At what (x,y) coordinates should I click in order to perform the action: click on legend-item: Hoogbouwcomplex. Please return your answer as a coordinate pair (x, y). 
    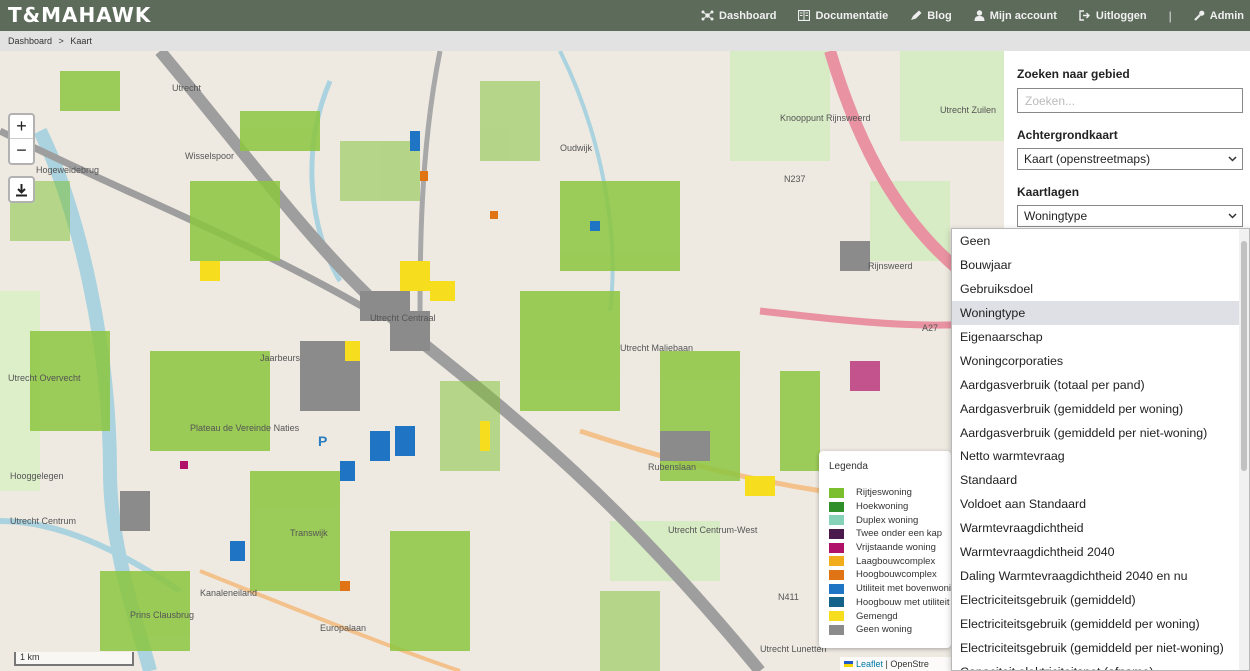
    Looking at the image, I should click on (885, 575).